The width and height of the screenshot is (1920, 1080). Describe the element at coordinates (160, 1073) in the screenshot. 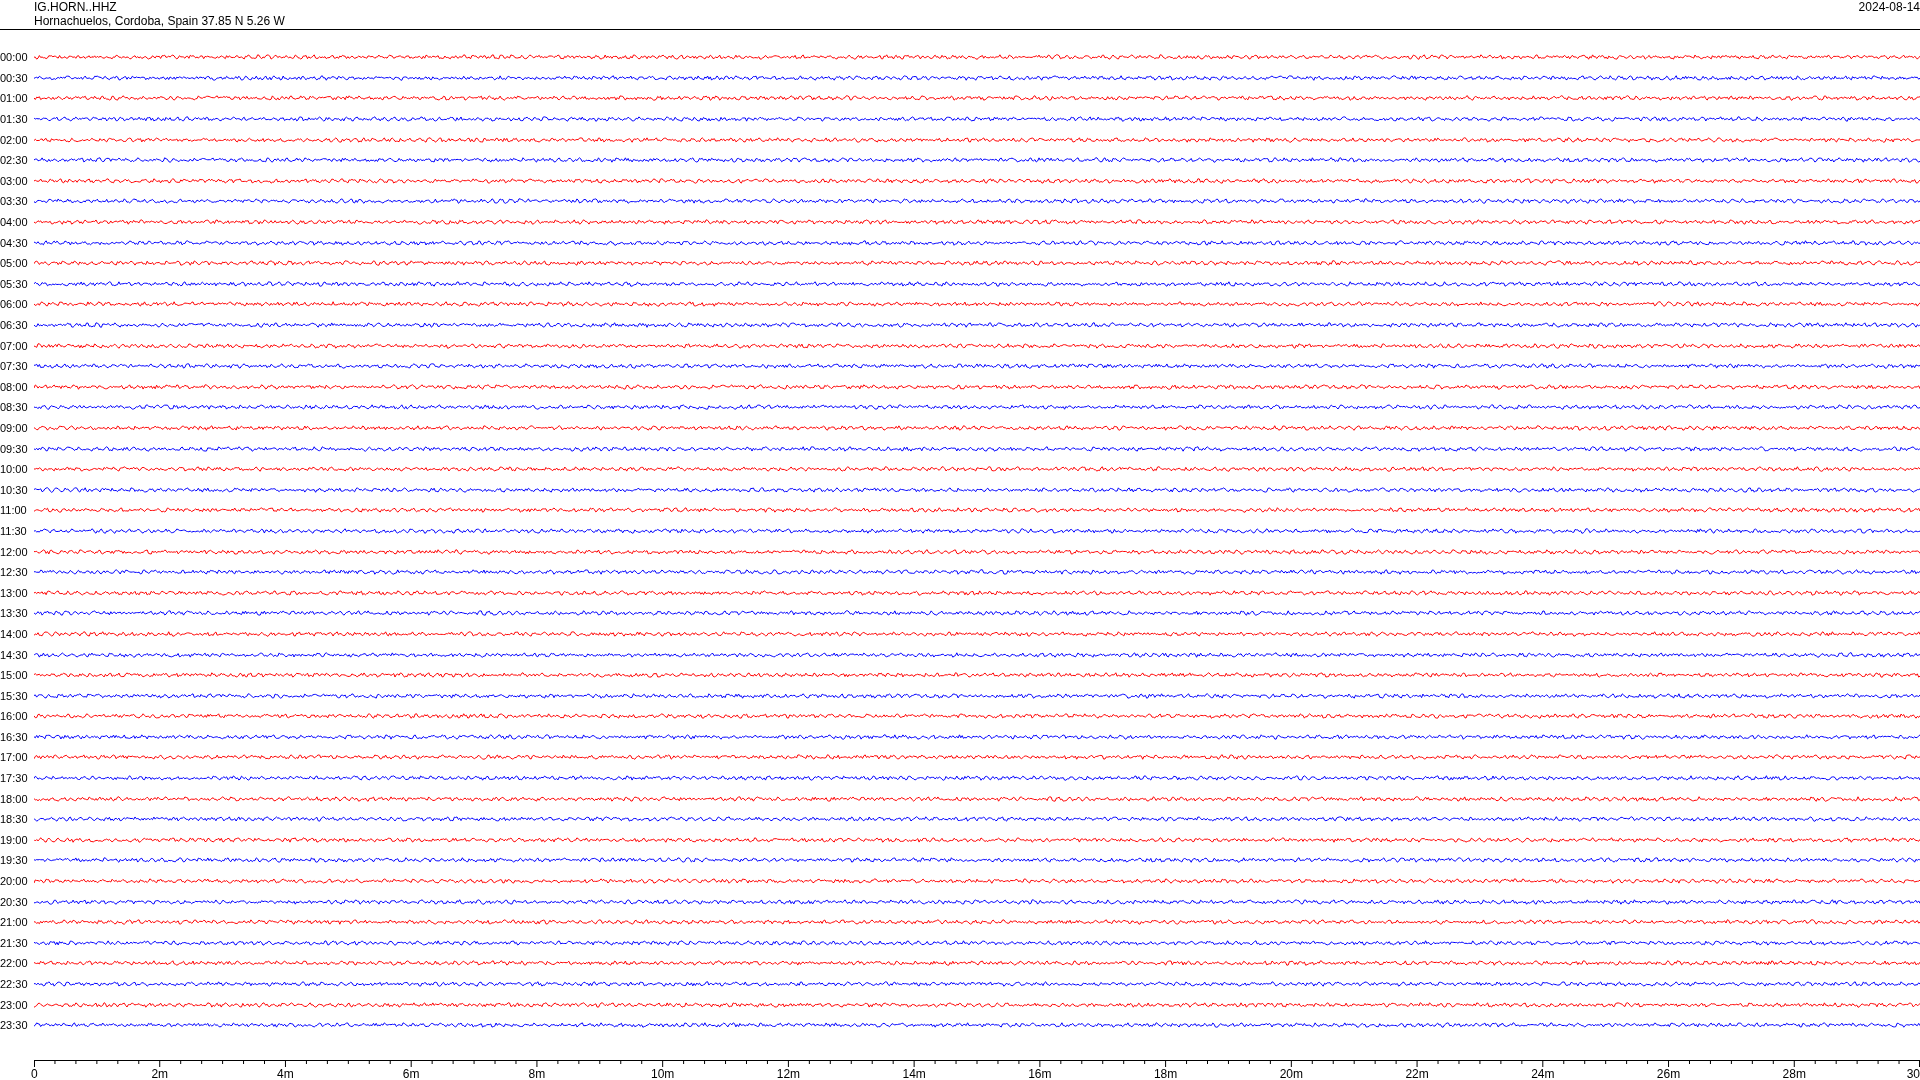

I see `axis-label: 2m` at that location.